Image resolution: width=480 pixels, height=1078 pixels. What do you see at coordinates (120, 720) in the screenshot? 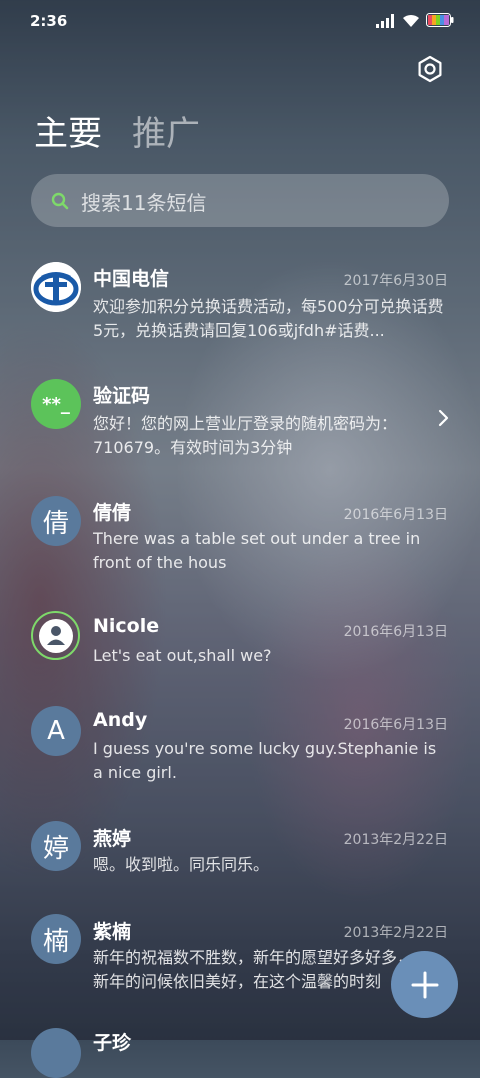
I see `contact-name: Andy` at bounding box center [120, 720].